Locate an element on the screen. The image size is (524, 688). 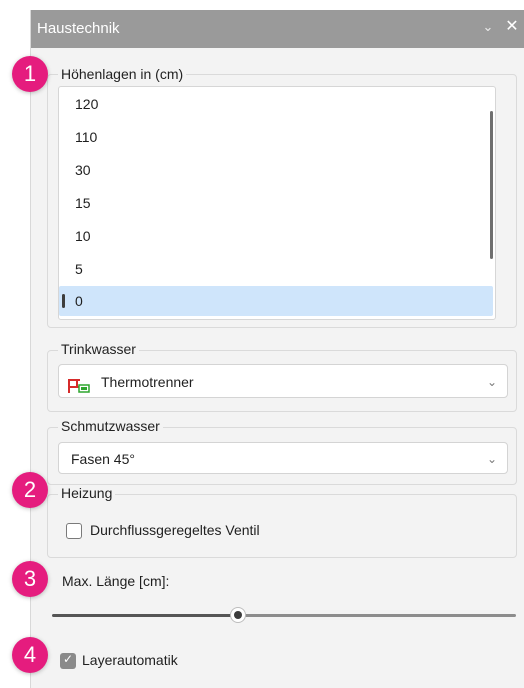
max-length-label: Max. Länge [cm]: is located at coordinates (116, 581).